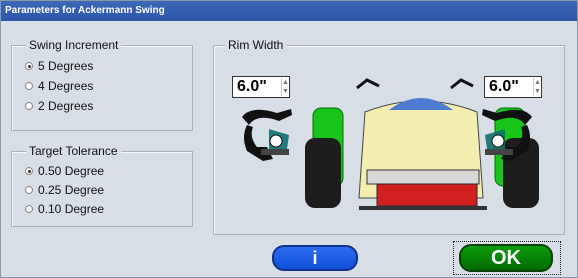  I want to click on radio-label: 0.25 Degree, so click(71, 190).